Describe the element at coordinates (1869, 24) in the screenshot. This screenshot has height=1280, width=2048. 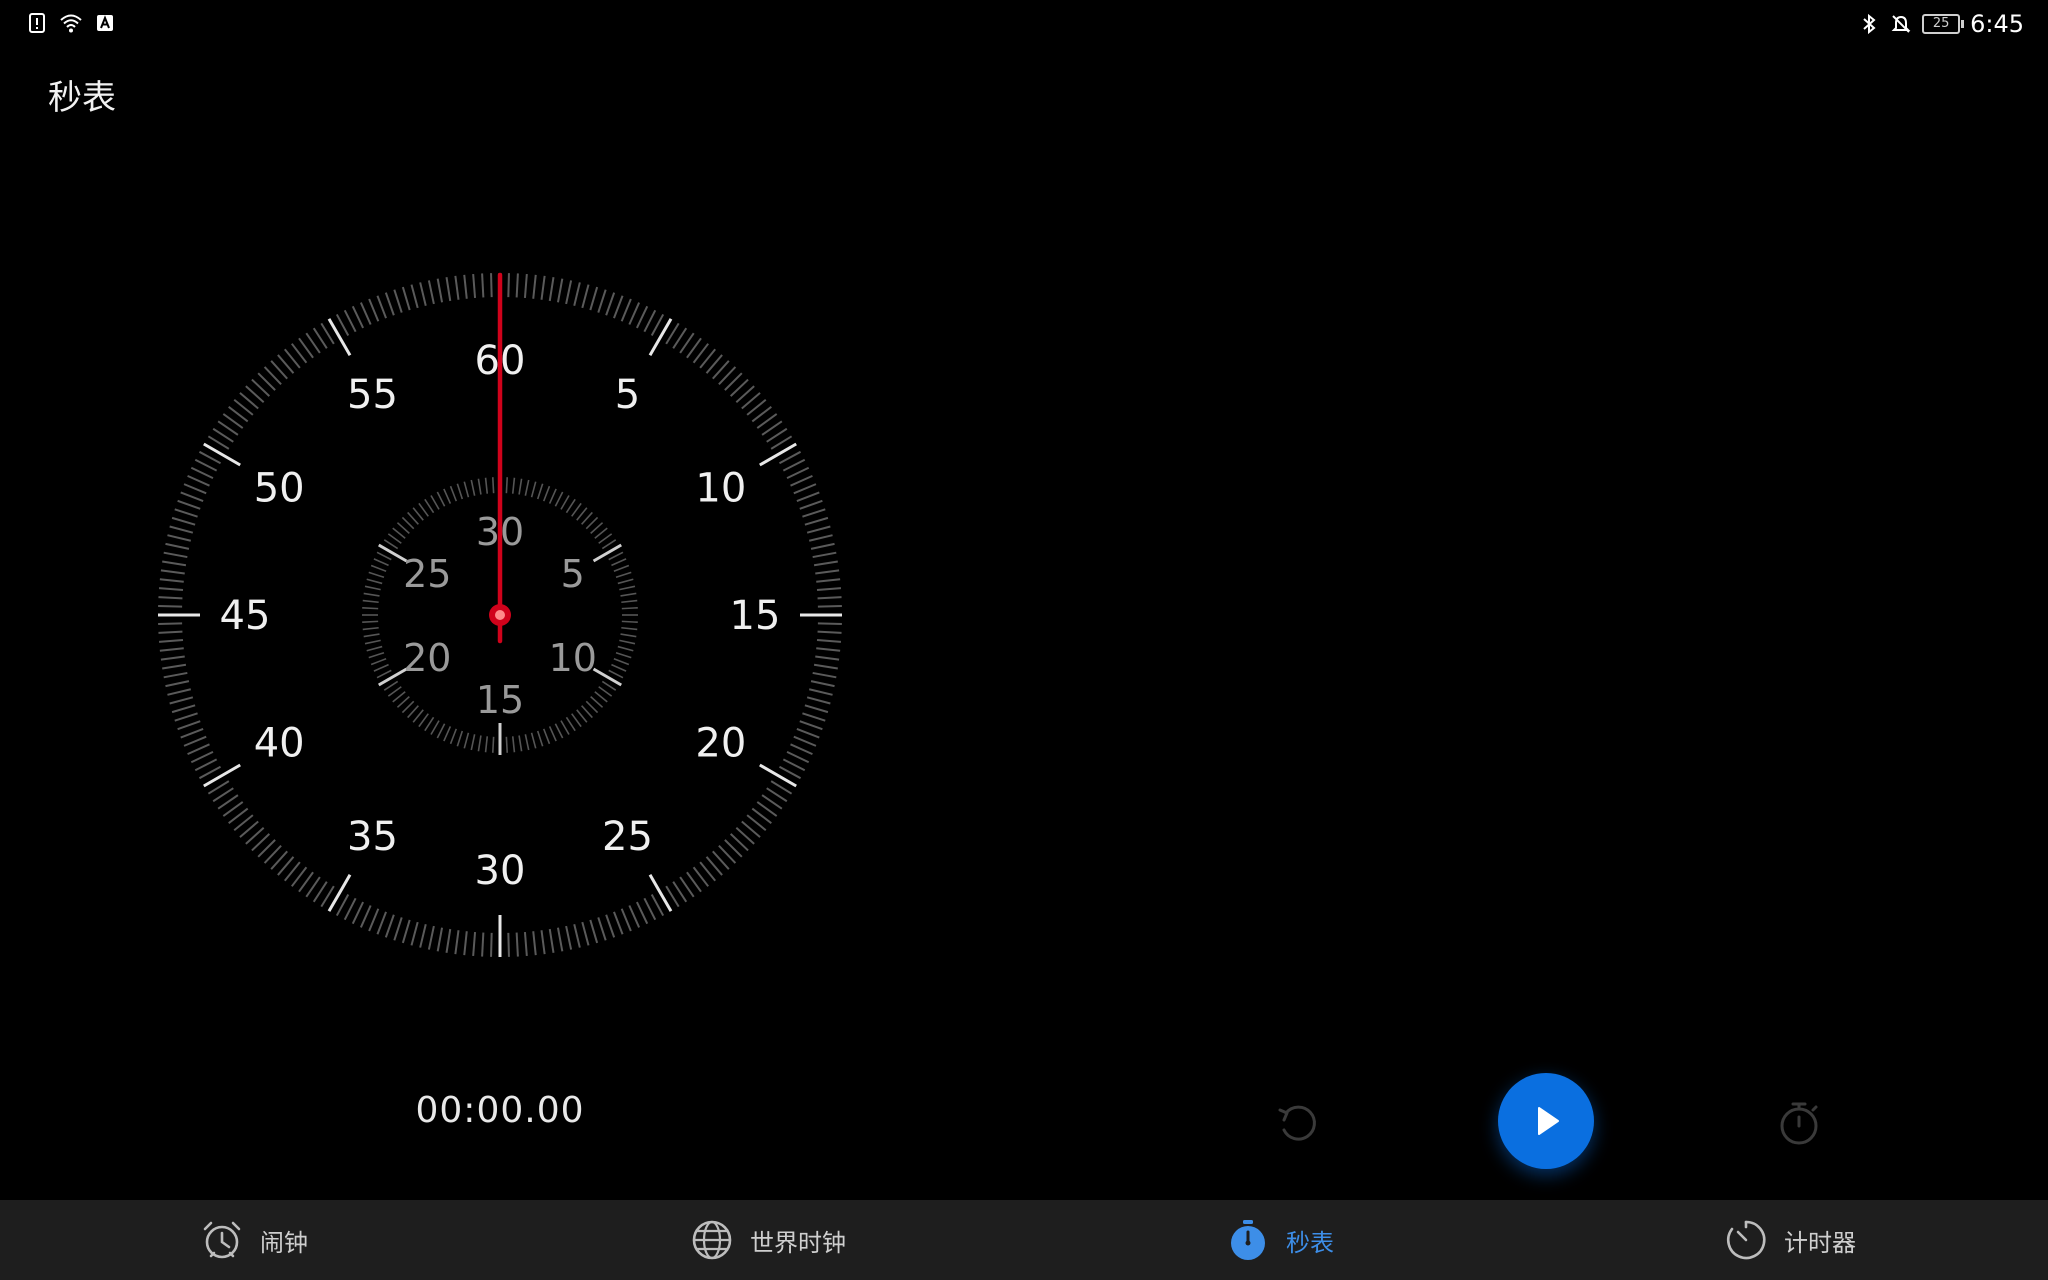
I see `bluetooth-icon` at that location.